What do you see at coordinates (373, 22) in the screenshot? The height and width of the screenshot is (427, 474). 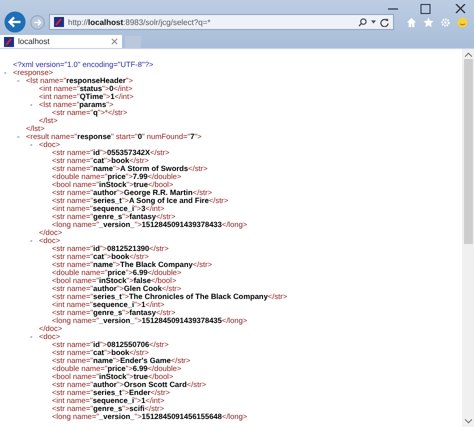 I see `caret-icon` at bounding box center [373, 22].